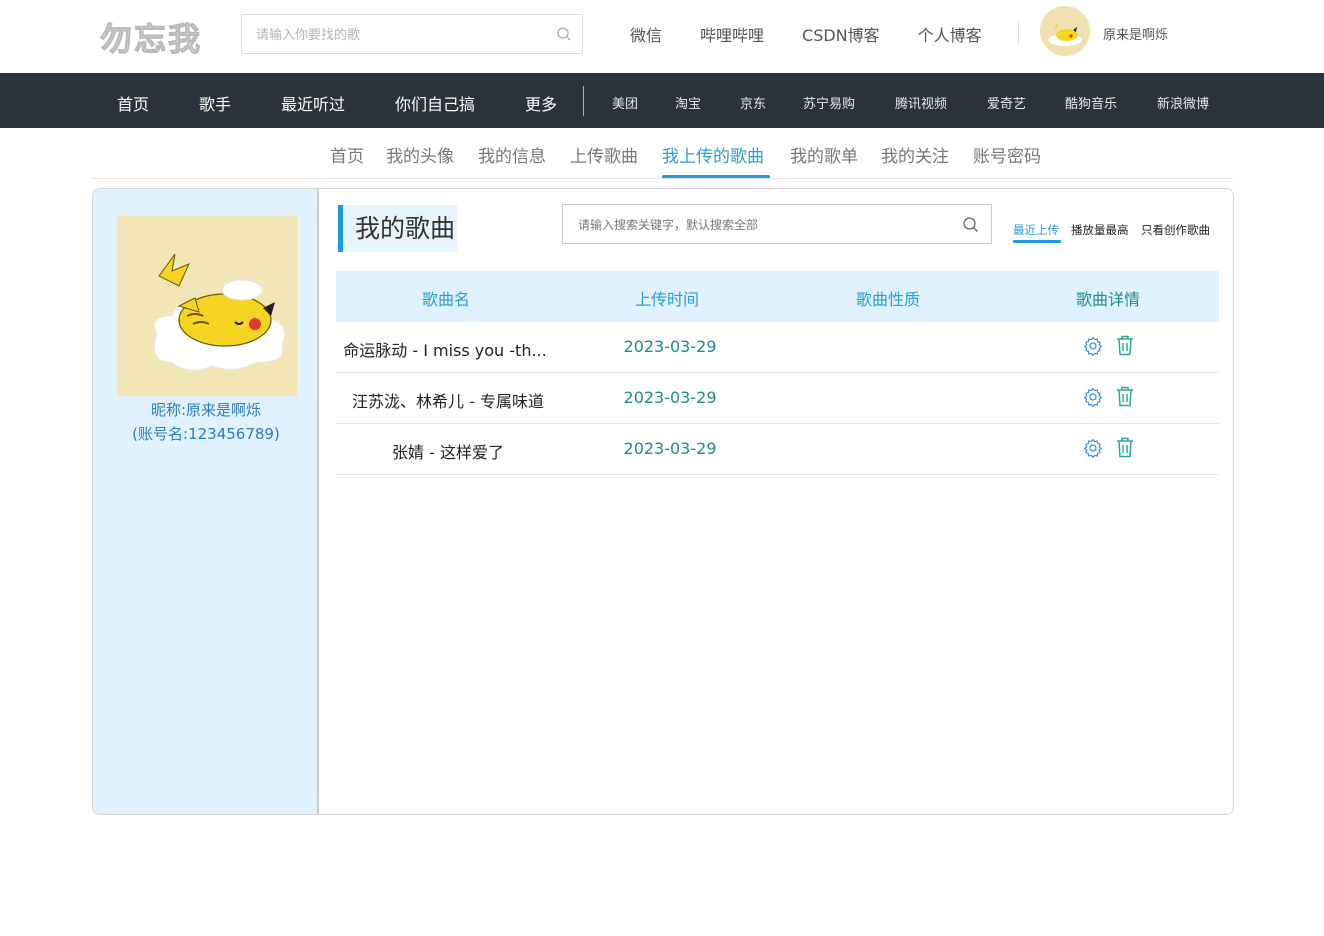  What do you see at coordinates (1183, 102) in the screenshot?
I see `nav-ext-weibo: 新浪微博` at bounding box center [1183, 102].